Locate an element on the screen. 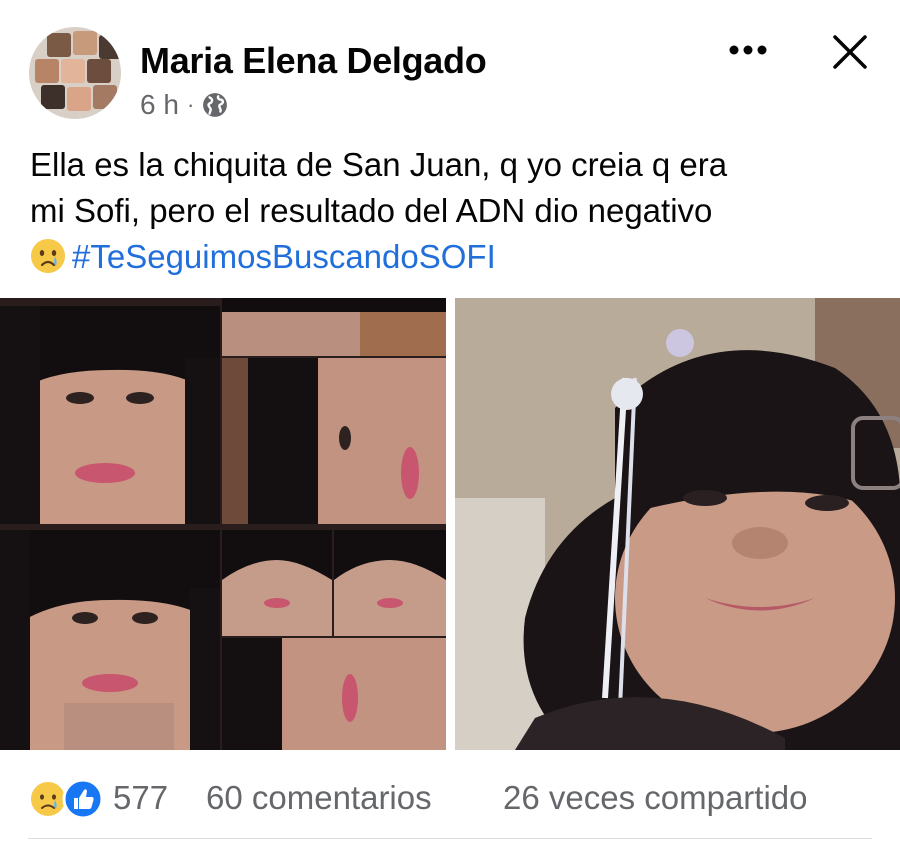  close-icon is located at coordinates (850, 52).